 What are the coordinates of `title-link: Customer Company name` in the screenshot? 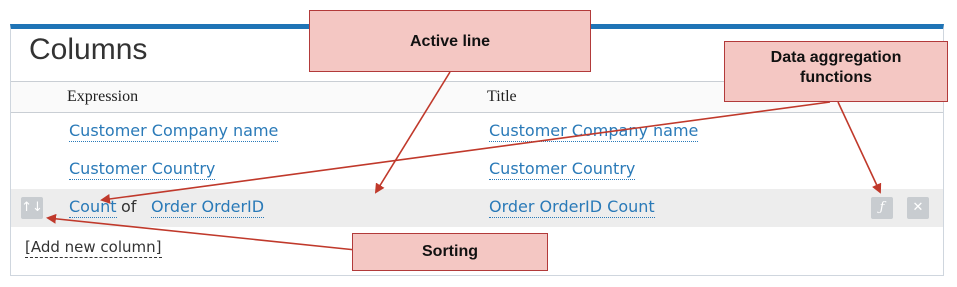 It's located at (594, 131).